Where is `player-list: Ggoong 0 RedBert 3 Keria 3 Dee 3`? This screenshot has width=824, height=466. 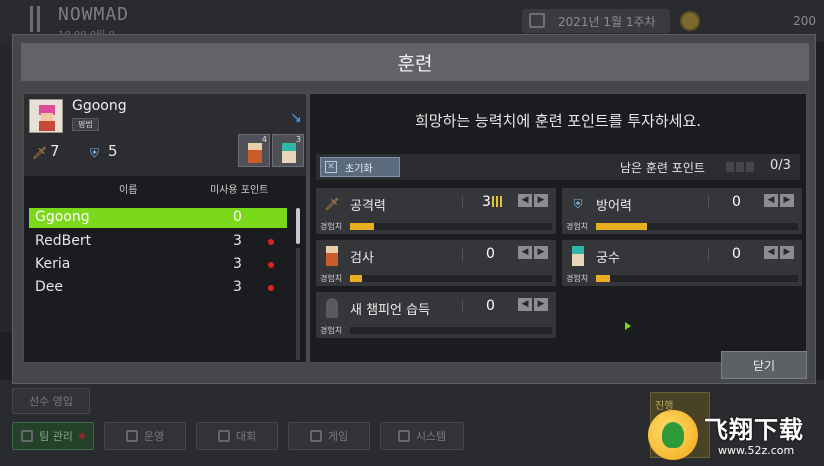
player-list: Ggoong 0 RedBert 3 Keria 3 Dee 3 is located at coordinates (161, 282).